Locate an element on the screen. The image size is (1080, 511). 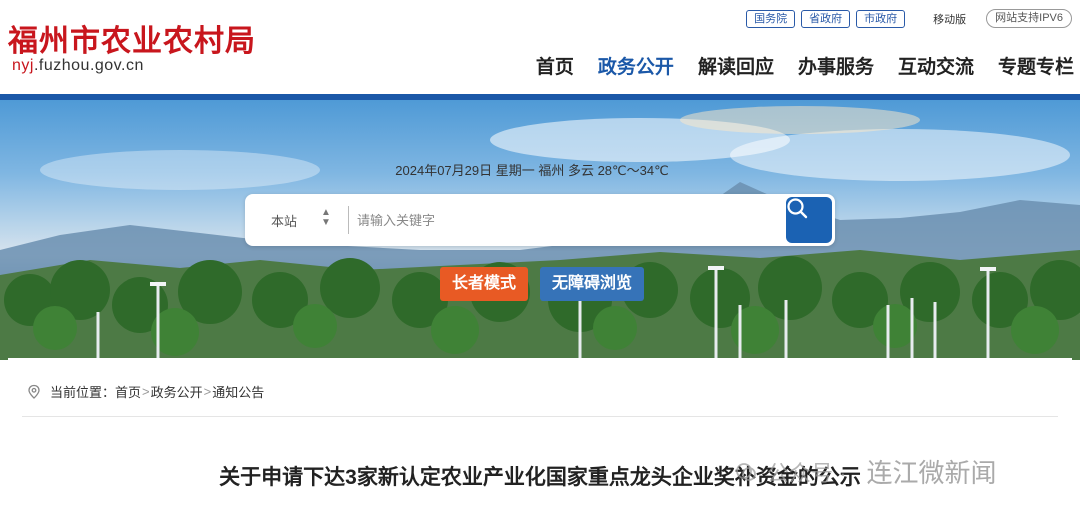
wechat-logo-icon is located at coordinates (746, 471).